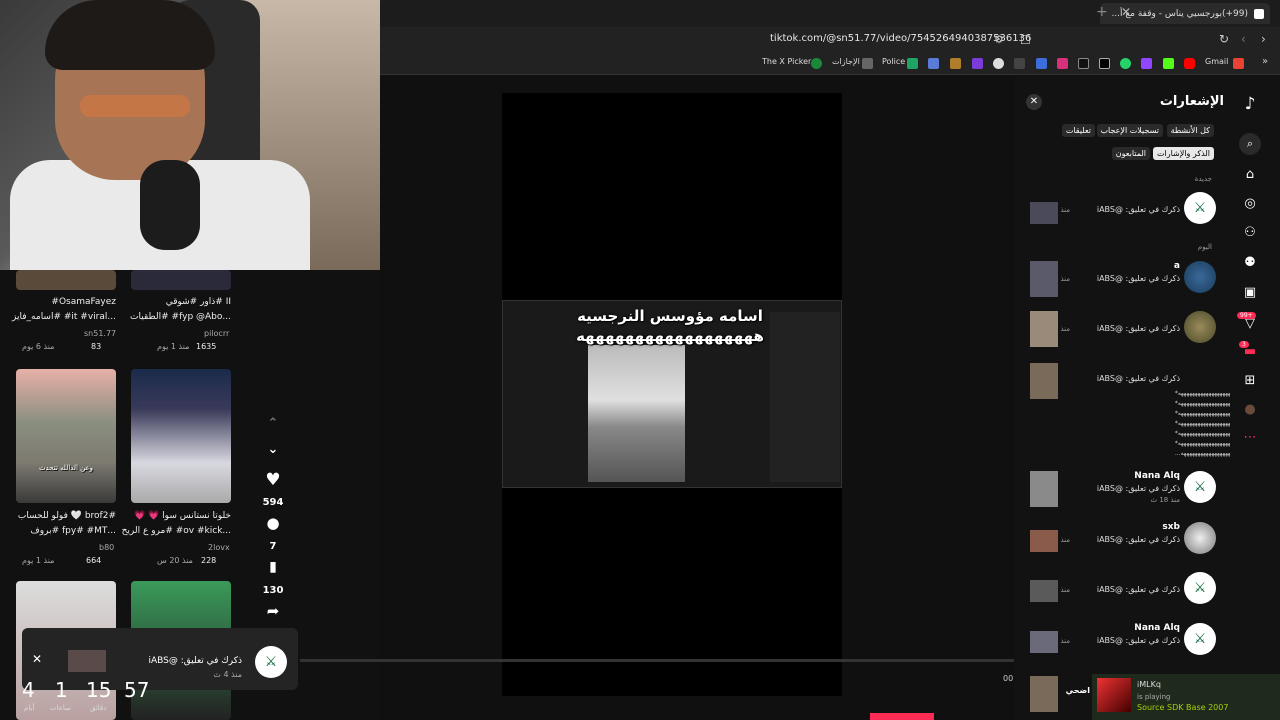  Describe the element at coordinates (99, 690) in the screenshot. I see `countdown-minutes: 15` at that location.